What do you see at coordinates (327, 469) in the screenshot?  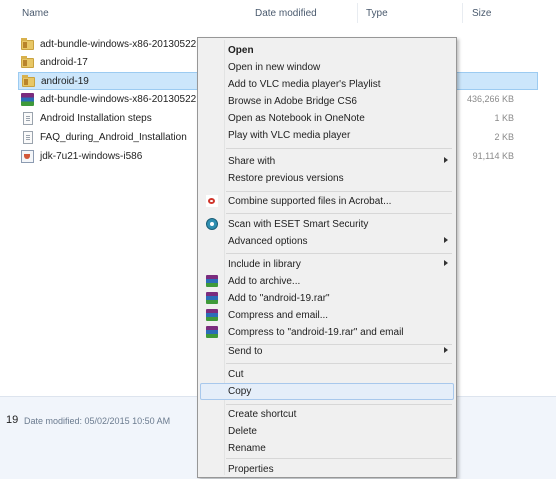 I see `menu-item-properties: Properties` at bounding box center [327, 469].